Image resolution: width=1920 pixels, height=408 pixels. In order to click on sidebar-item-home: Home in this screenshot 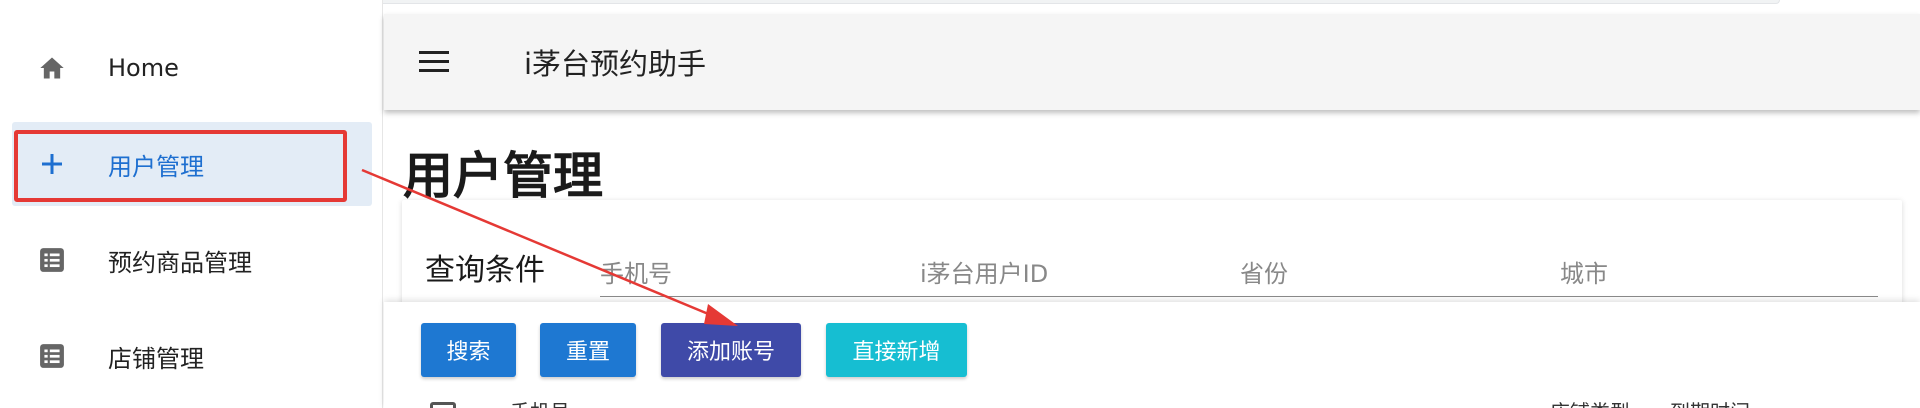, I will do `click(192, 68)`.